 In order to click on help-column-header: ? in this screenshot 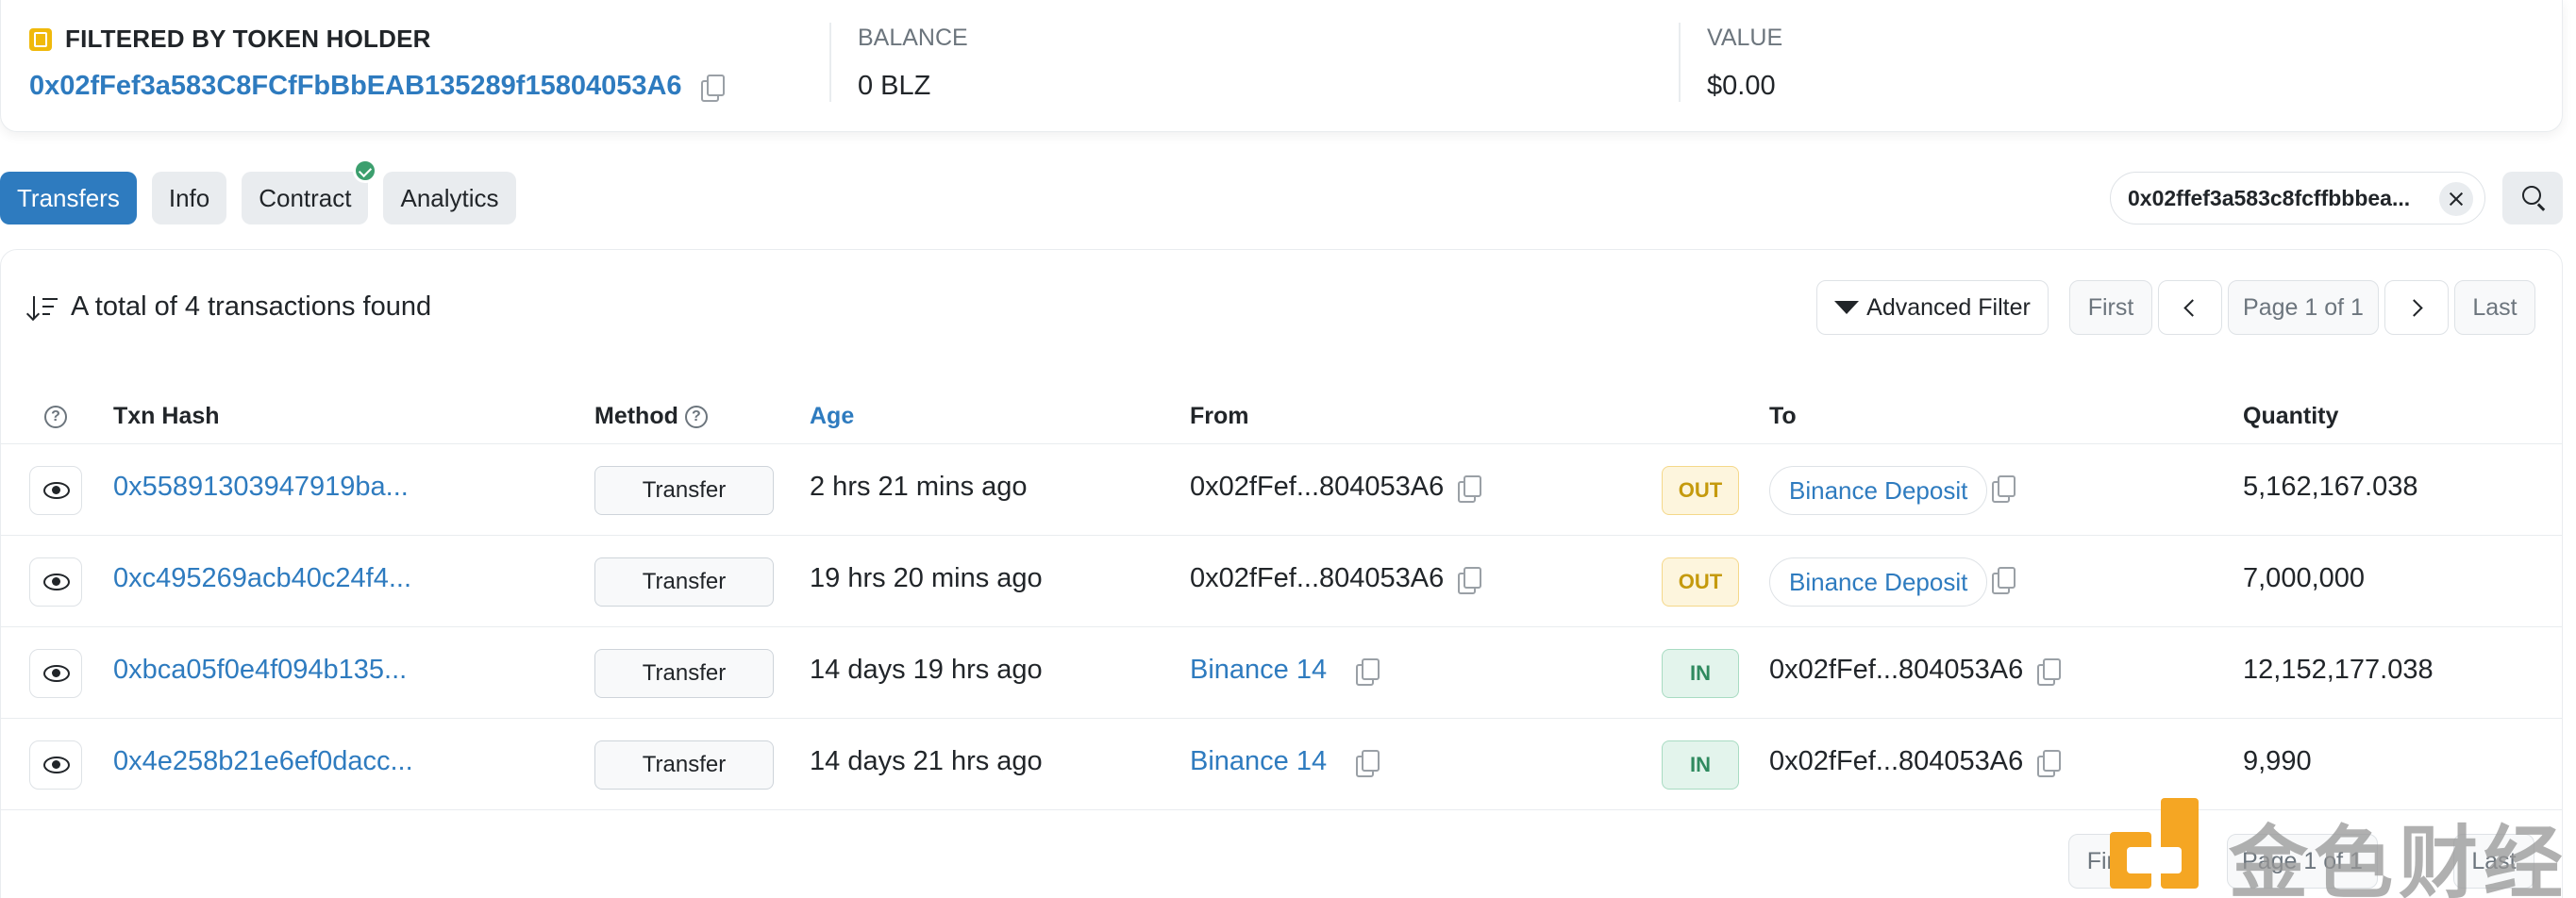, I will do `click(55, 416)`.